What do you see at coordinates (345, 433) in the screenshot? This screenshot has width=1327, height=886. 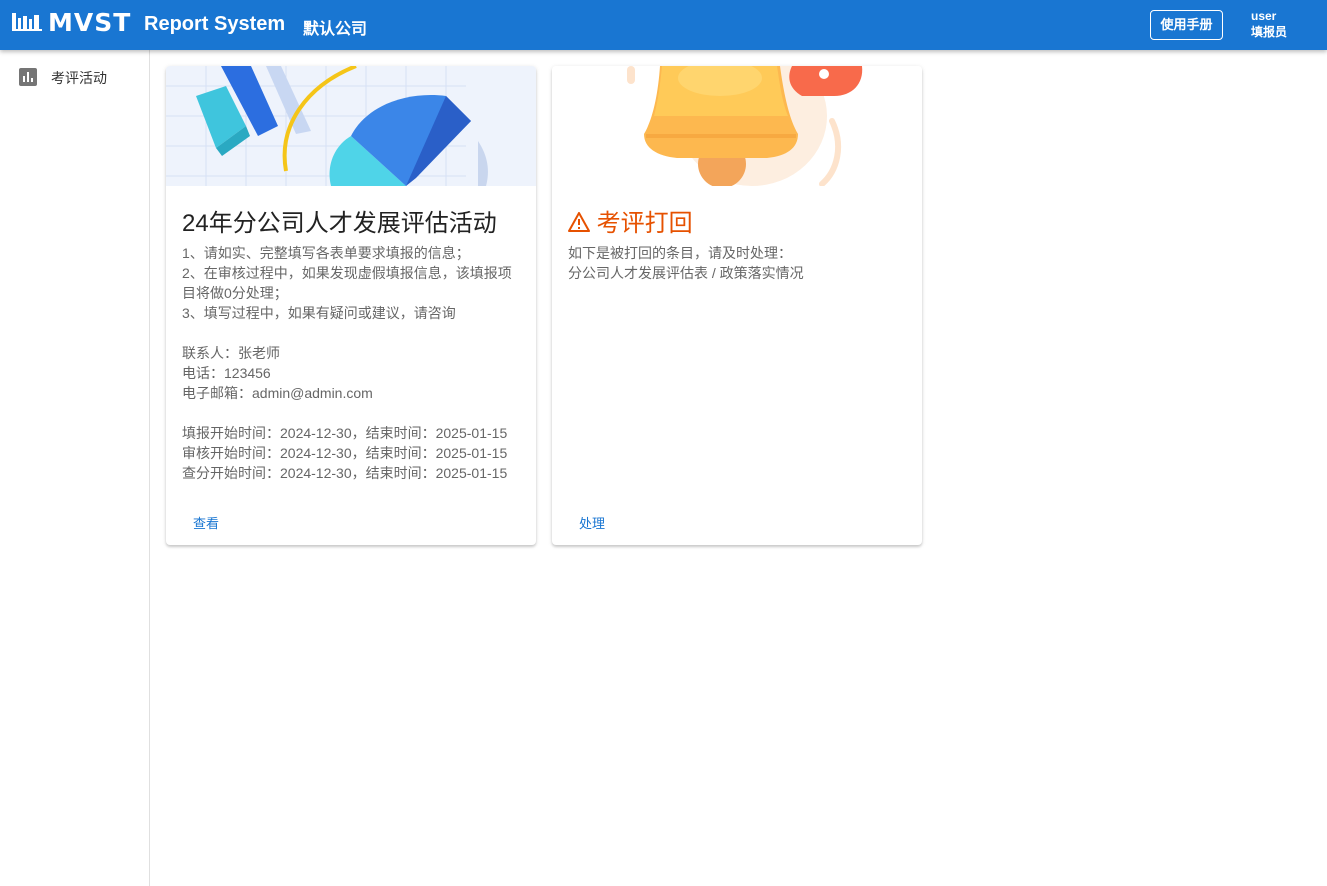 I see `fill-schedule: 填报开始时间：2024-12-30，结束时间：2025-01-15` at bounding box center [345, 433].